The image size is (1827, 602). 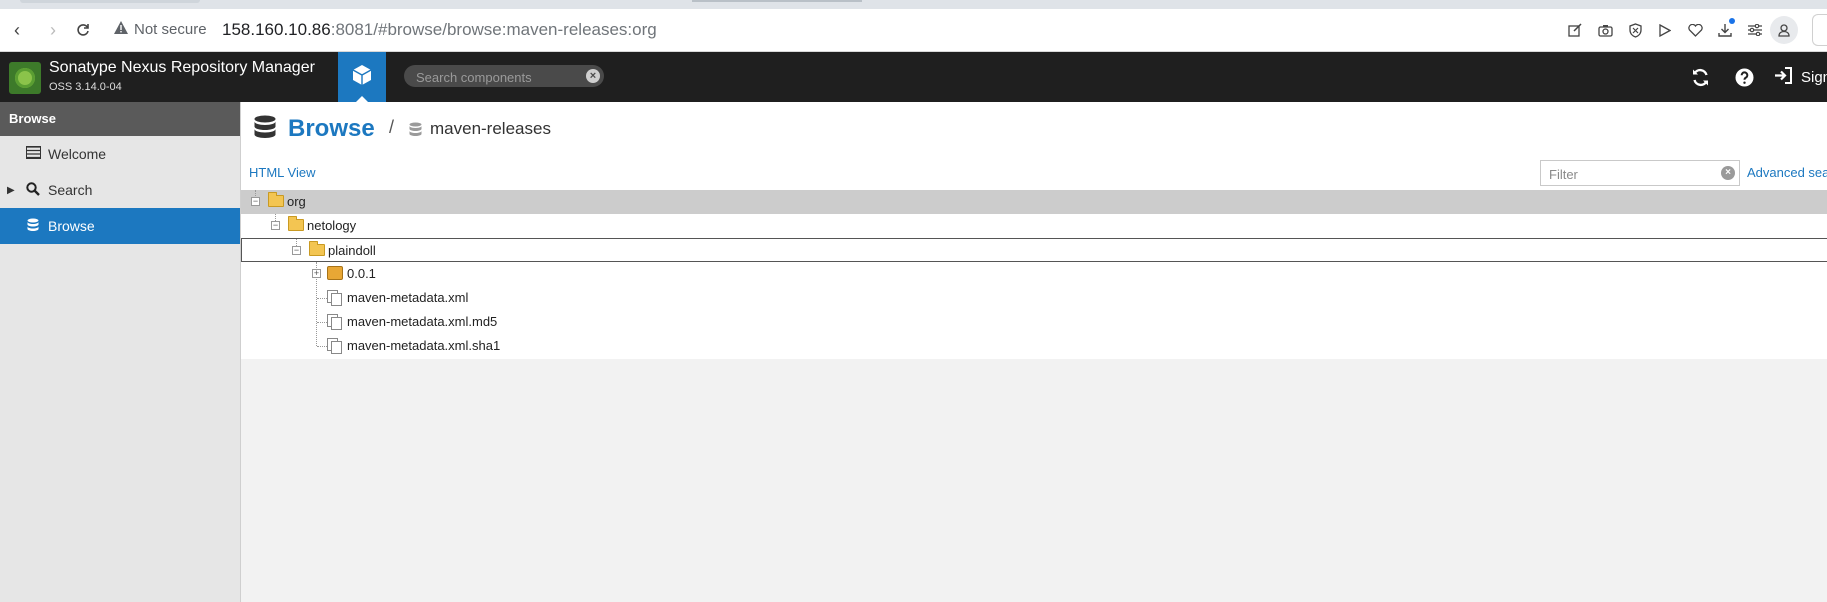 I want to click on filter-field: ×, so click(x=1640, y=173).